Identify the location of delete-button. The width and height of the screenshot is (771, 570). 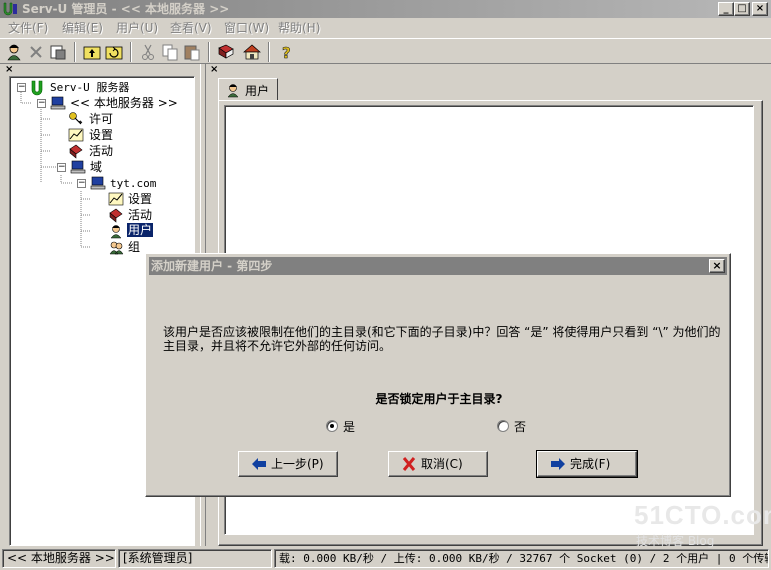
(36, 52).